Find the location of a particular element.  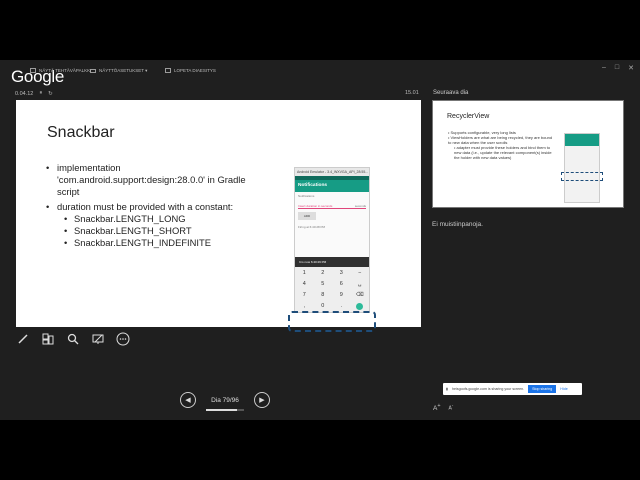

magnifier-icon is located at coordinates (73, 339).